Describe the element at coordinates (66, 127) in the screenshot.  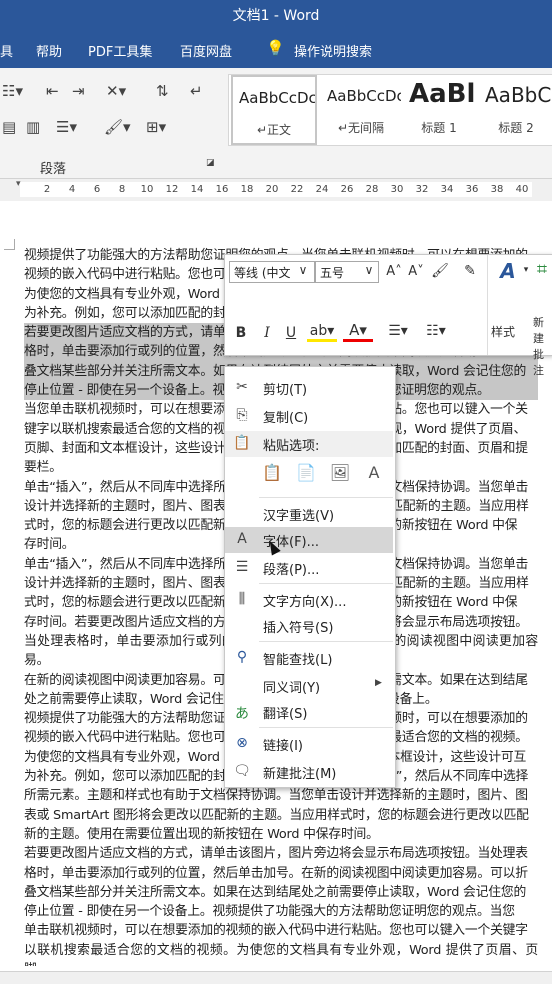
I see `line-spacing-icon: ☰▾` at that location.